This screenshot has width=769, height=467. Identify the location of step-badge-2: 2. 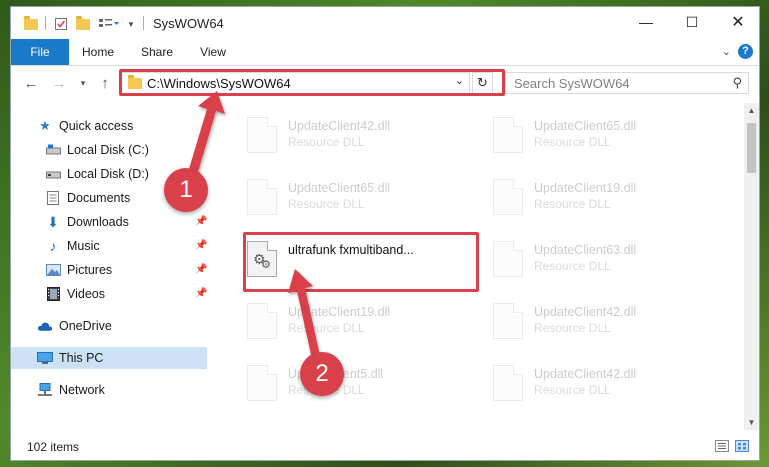
(322, 374).